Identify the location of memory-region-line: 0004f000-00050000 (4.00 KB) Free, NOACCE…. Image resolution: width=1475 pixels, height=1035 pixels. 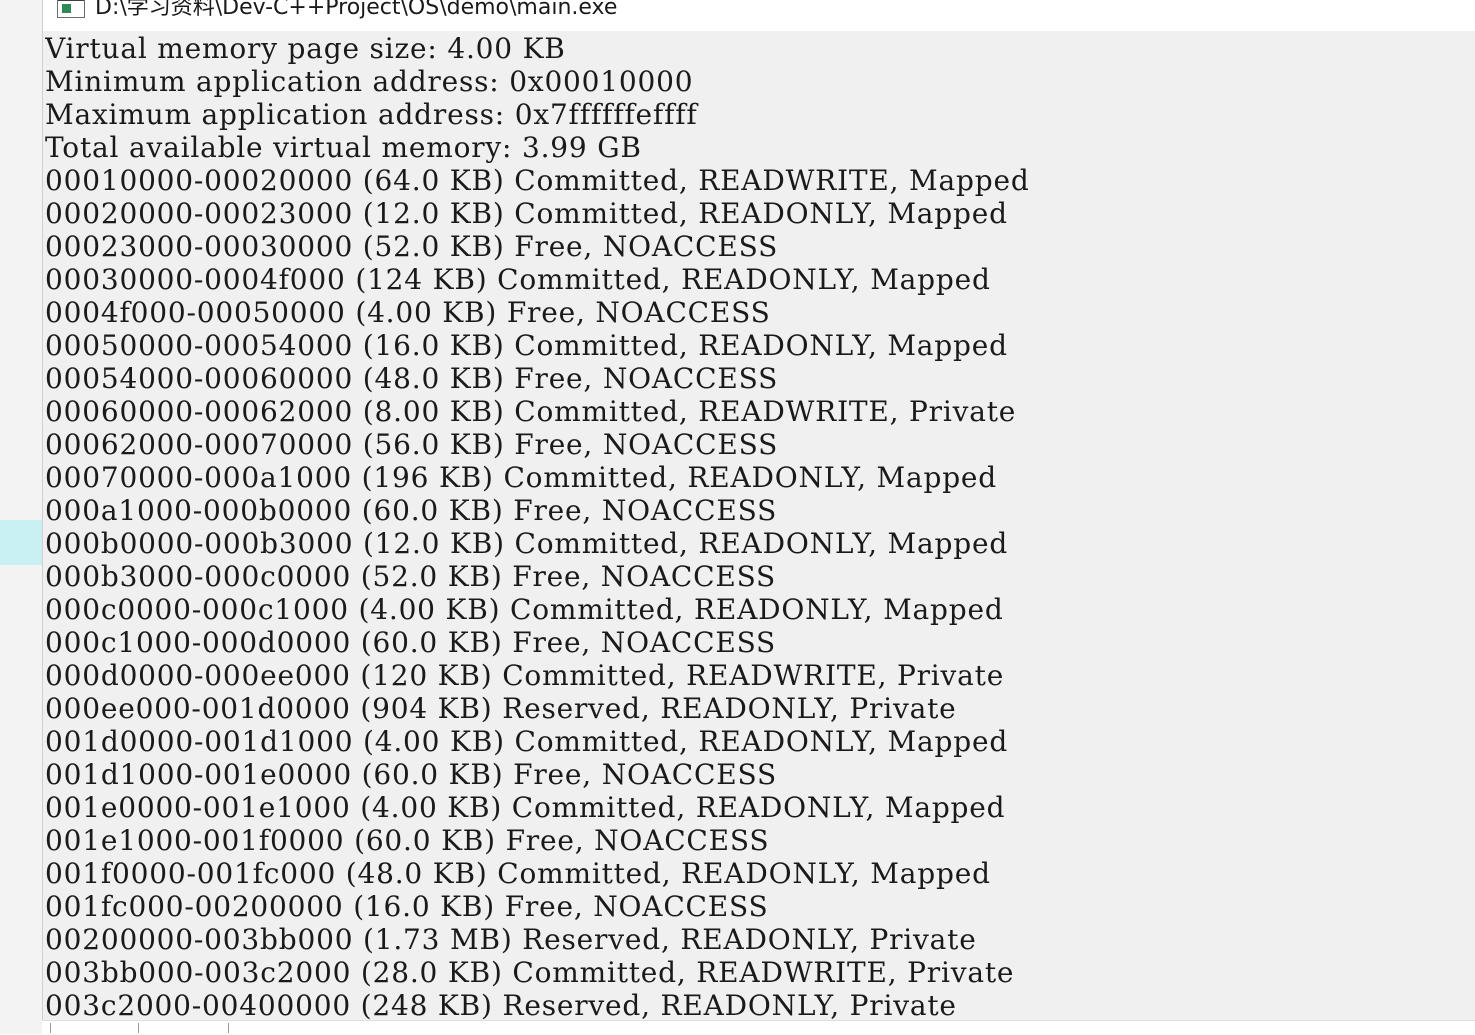
(408, 312).